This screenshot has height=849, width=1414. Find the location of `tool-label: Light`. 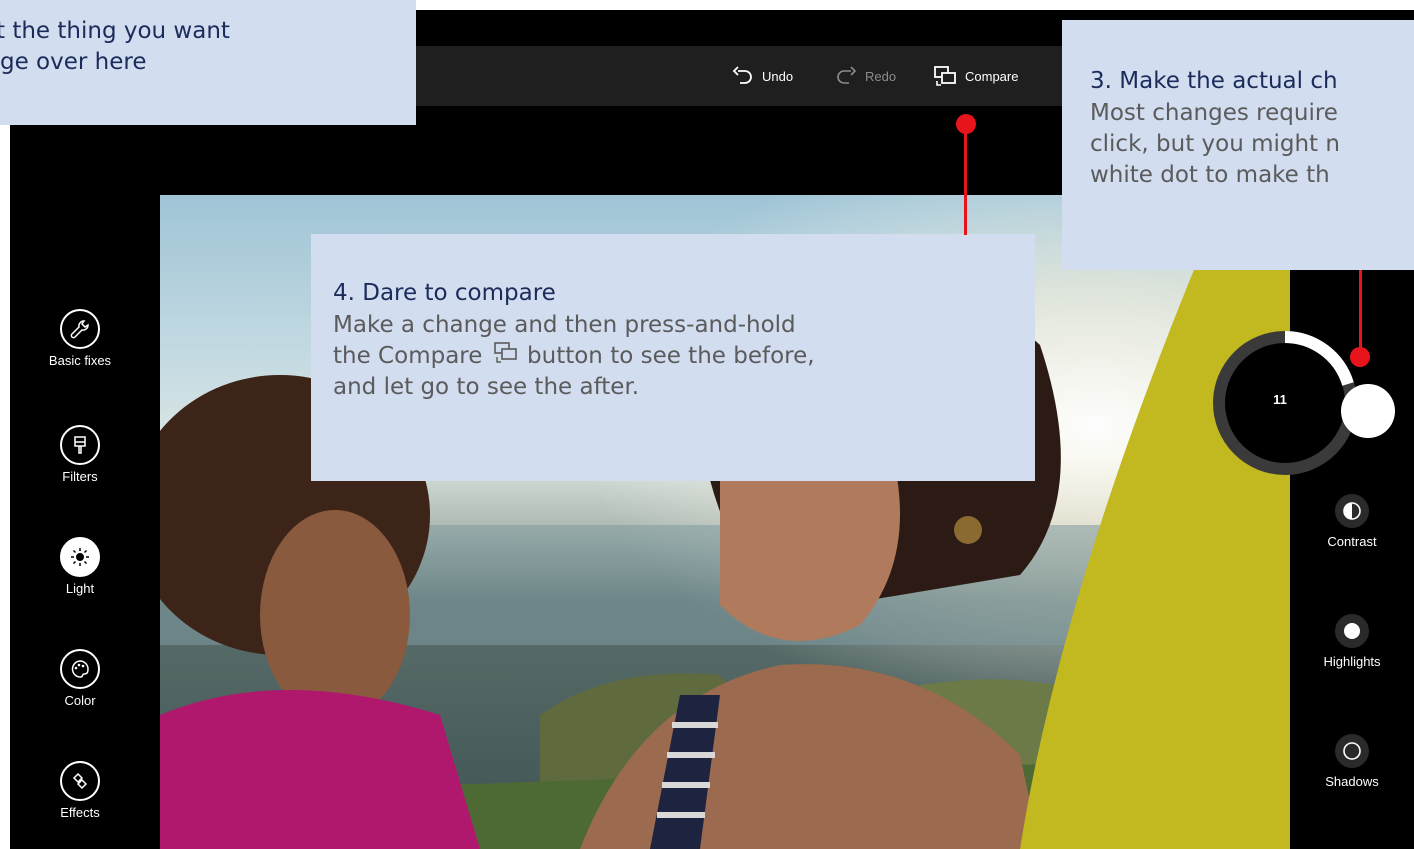

tool-label: Light is located at coordinates (80, 588).